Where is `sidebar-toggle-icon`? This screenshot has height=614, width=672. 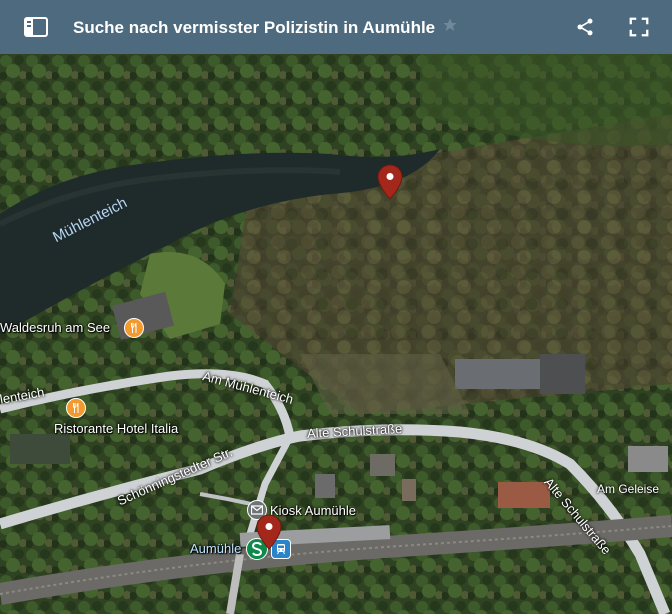 sidebar-toggle-icon is located at coordinates (36, 27).